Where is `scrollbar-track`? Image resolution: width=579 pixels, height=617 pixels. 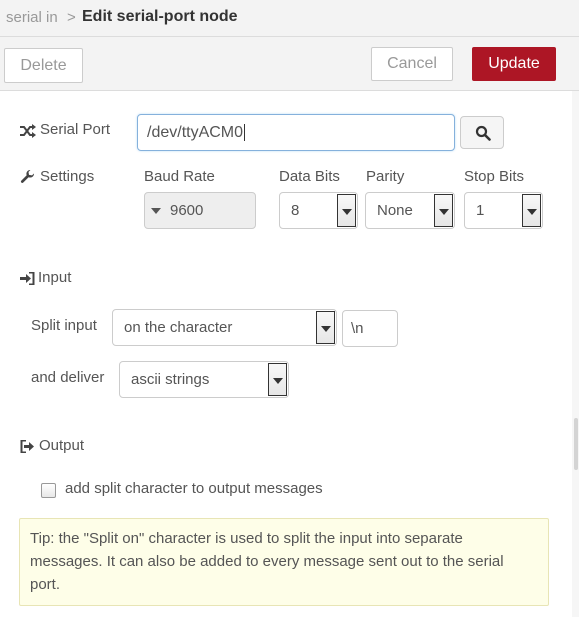 scrollbar-track is located at coordinates (575, 354).